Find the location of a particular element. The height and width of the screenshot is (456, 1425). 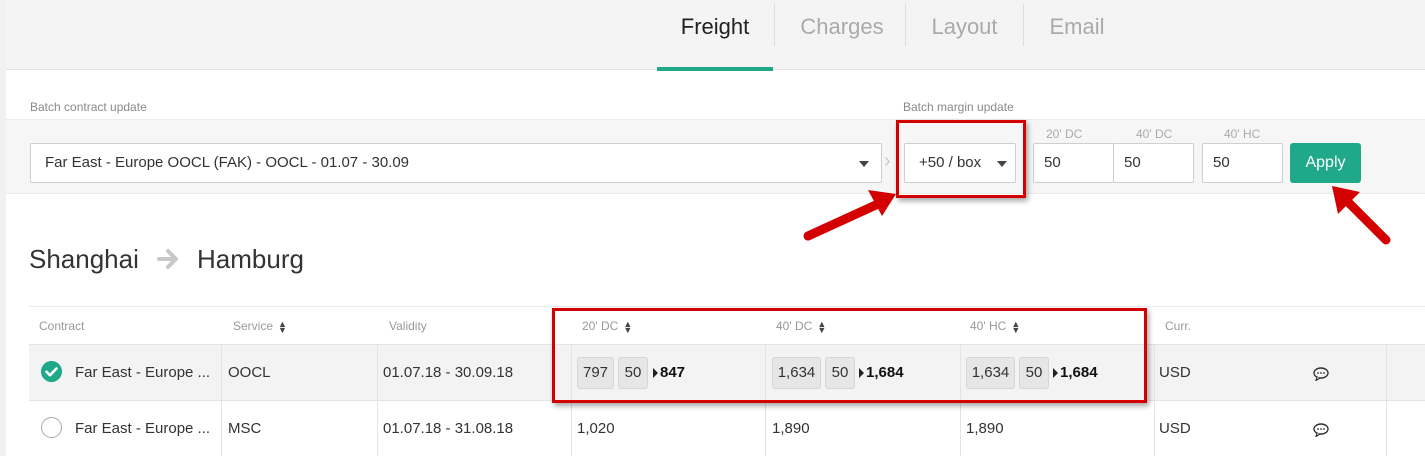

cell-40dc: 1,890 is located at coordinates (791, 428).